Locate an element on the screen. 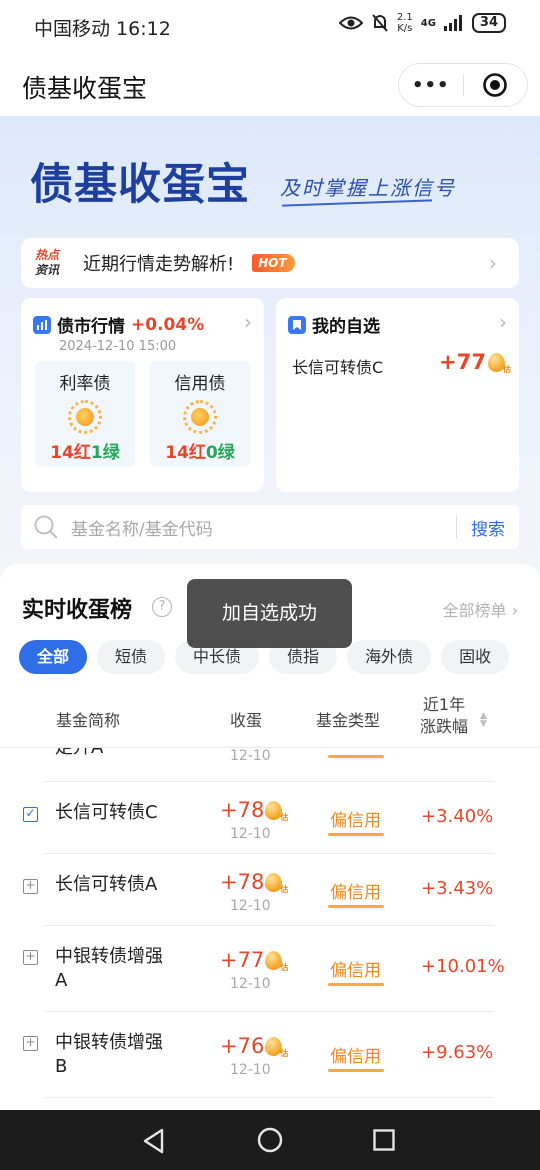  table-row: + 长信可转债A +78 12-10 偏信用 +3.43% is located at coordinates (270, 890).